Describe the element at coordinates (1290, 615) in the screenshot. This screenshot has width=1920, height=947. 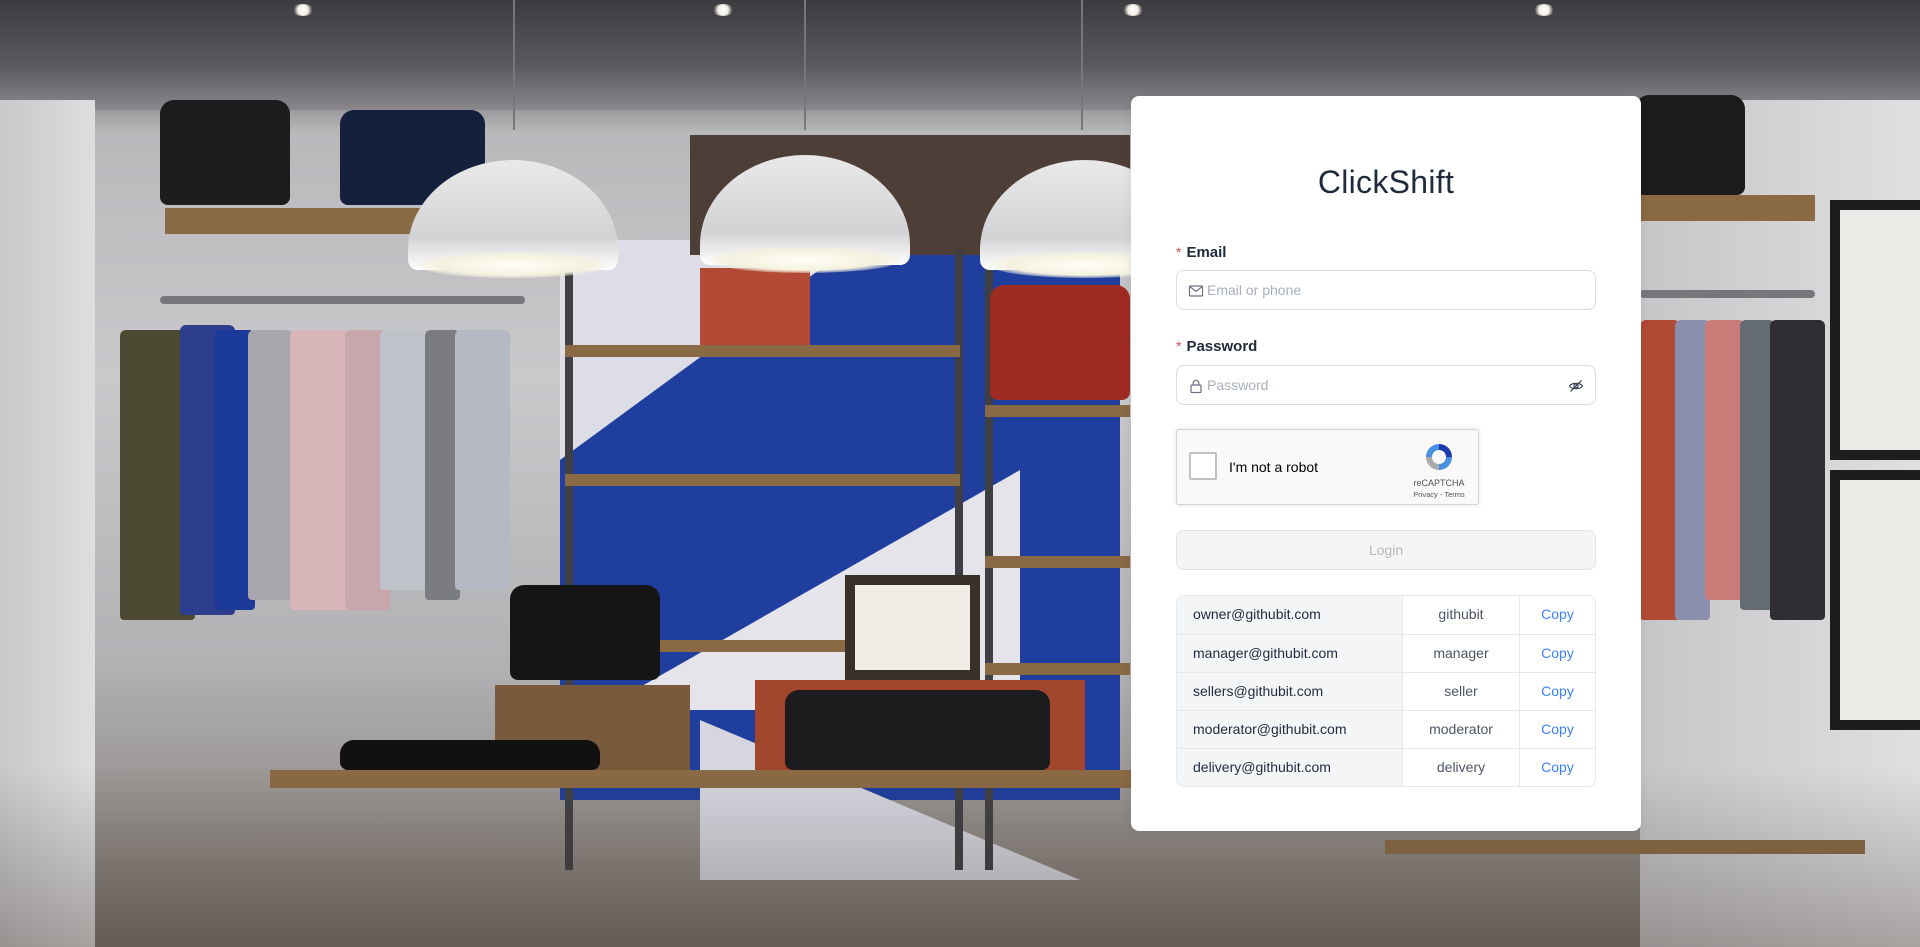
I see `account-email: owner@githubit.com` at that location.